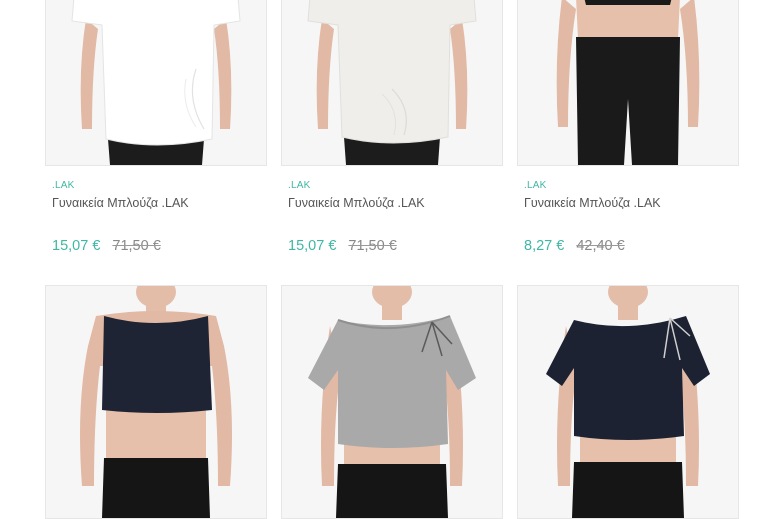 This screenshot has height=519, width=770. Describe the element at coordinates (574, 246) in the screenshot. I see `product-price: 8,27 € 42,40 €` at that location.